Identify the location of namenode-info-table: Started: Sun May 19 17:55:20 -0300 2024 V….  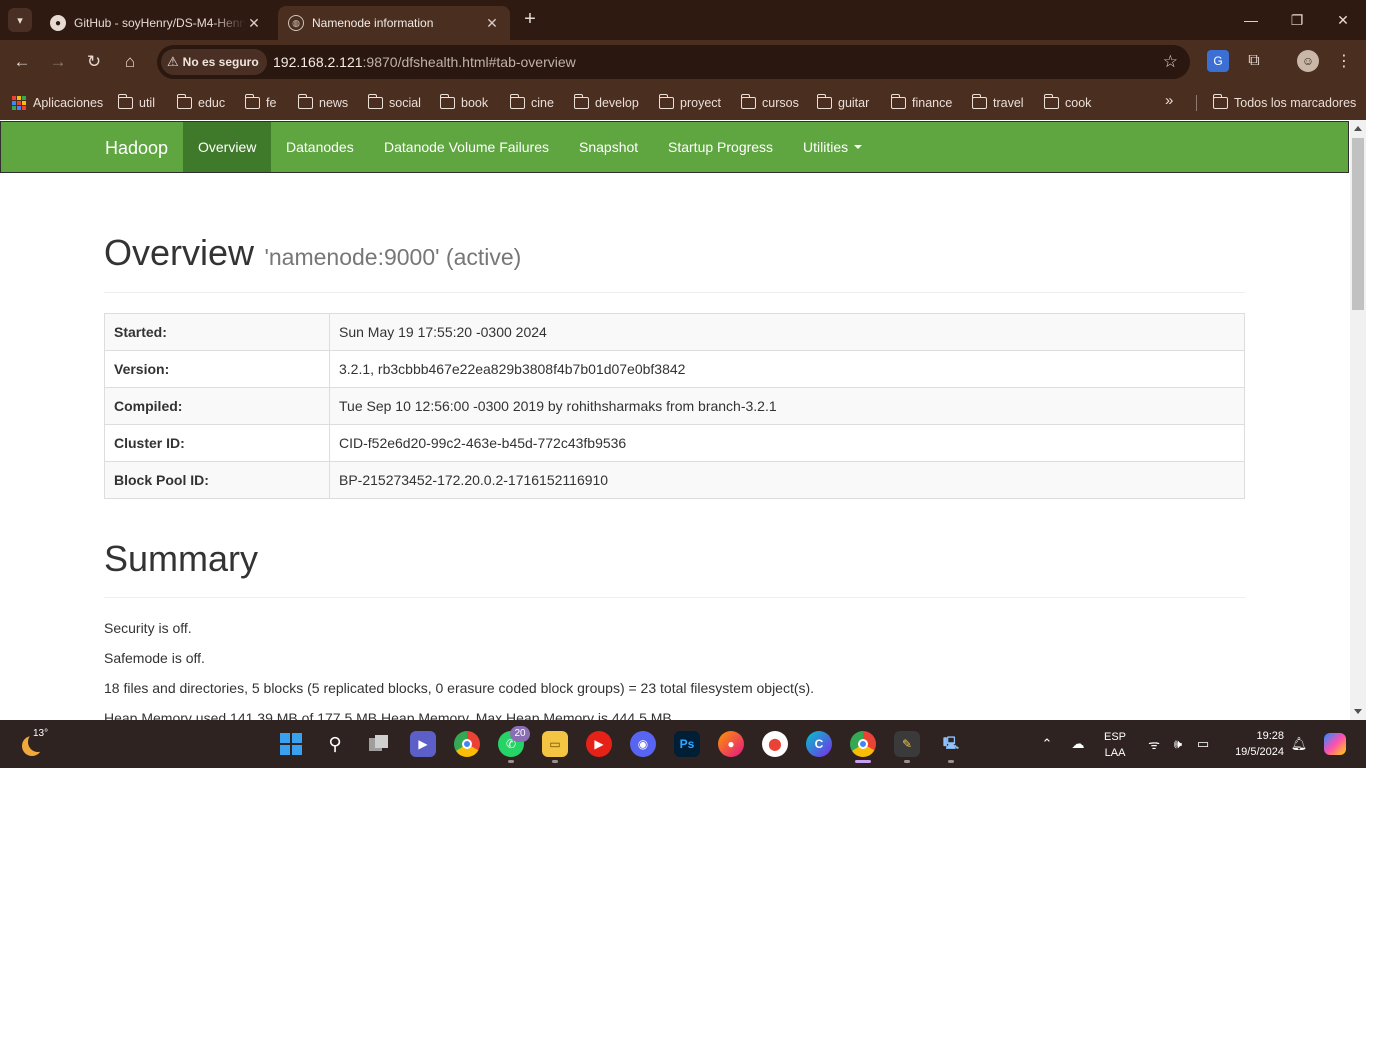
(674, 406).